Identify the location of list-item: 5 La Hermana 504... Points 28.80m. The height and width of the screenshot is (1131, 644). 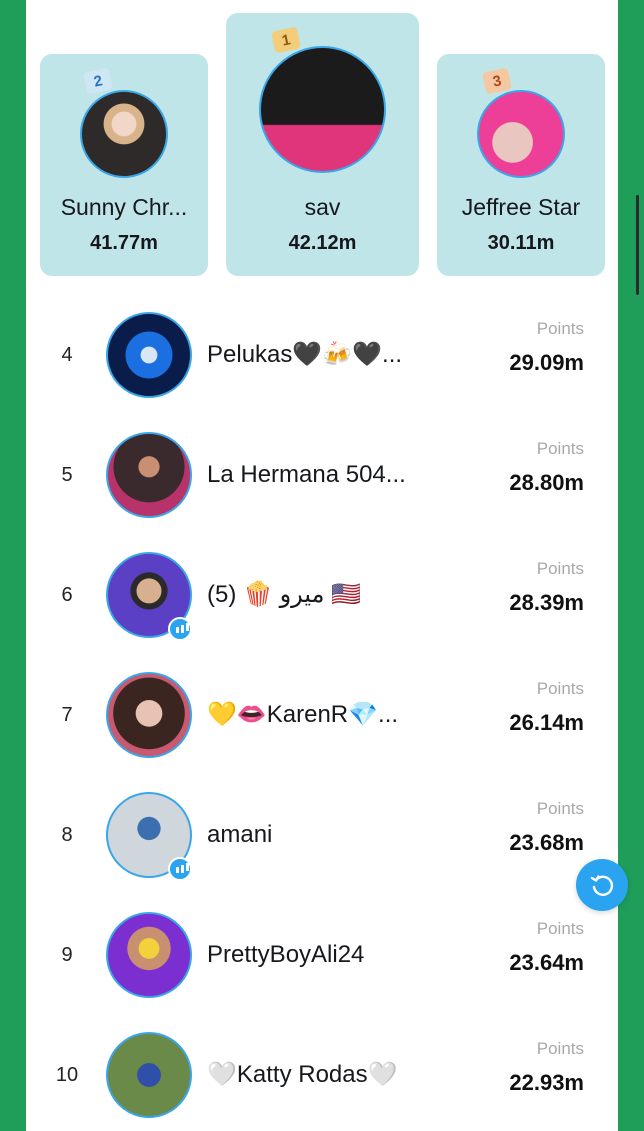
(322, 475).